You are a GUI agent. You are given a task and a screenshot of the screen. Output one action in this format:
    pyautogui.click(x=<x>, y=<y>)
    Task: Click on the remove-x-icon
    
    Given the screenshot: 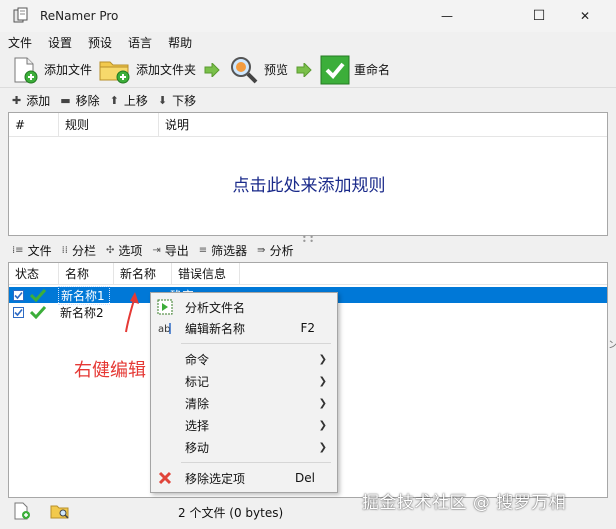 What is the action you would take?
    pyautogui.click(x=165, y=478)
    